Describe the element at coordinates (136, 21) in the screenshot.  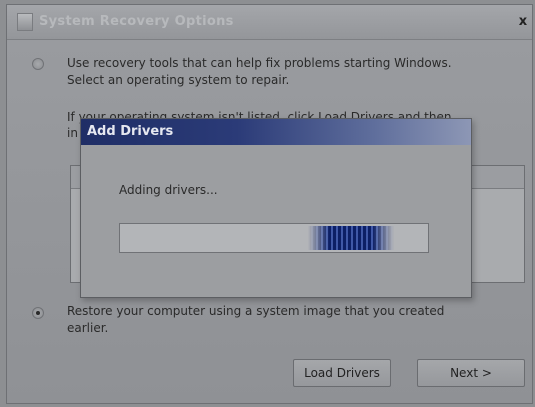
I see `window-title: System Recovery Options` at that location.